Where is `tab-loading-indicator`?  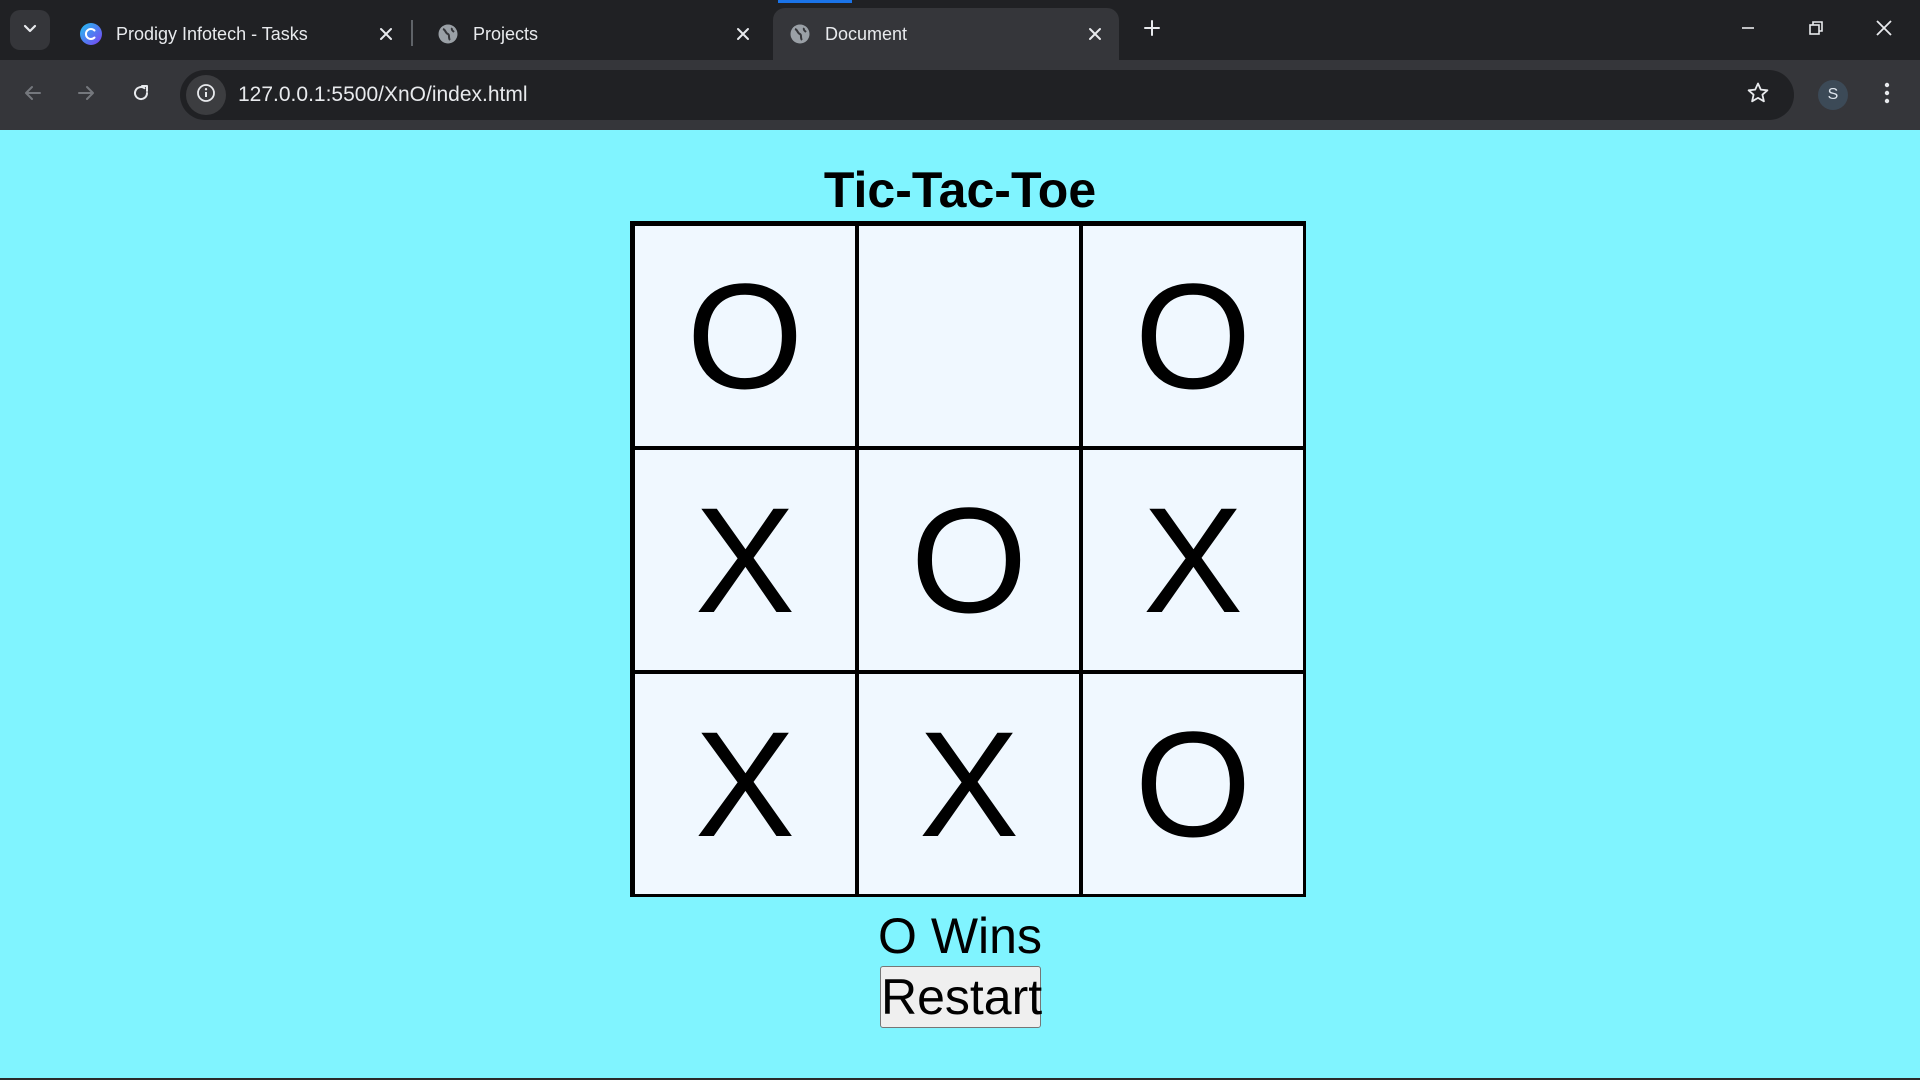 tab-loading-indicator is located at coordinates (815, 1).